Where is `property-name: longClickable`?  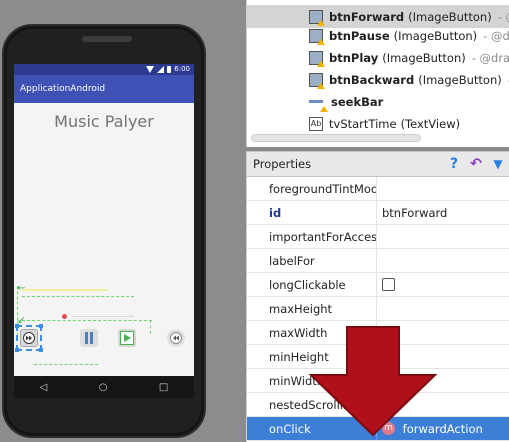 property-name: longClickable is located at coordinates (312, 284).